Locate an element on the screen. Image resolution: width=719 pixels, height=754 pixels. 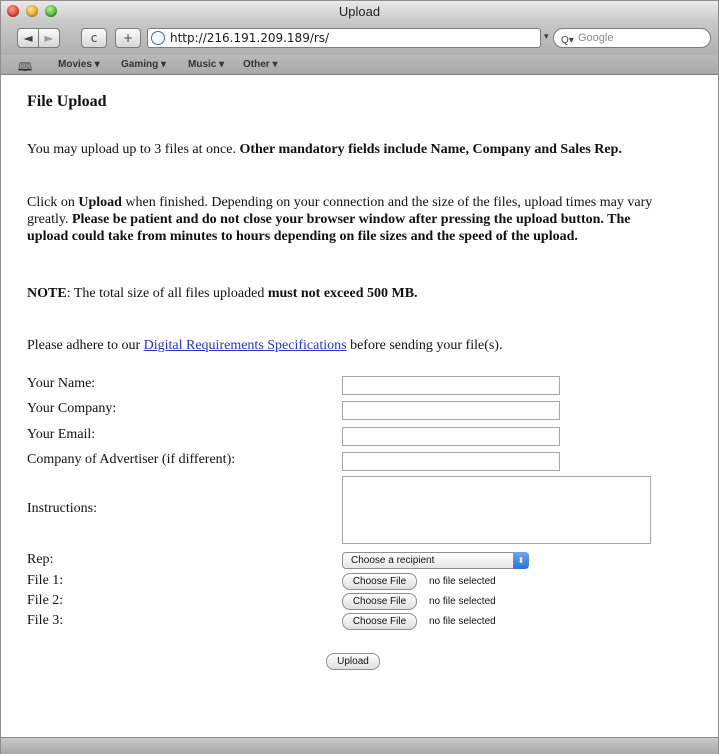
address-dropdown-icon: ▾ is located at coordinates (546, 36).